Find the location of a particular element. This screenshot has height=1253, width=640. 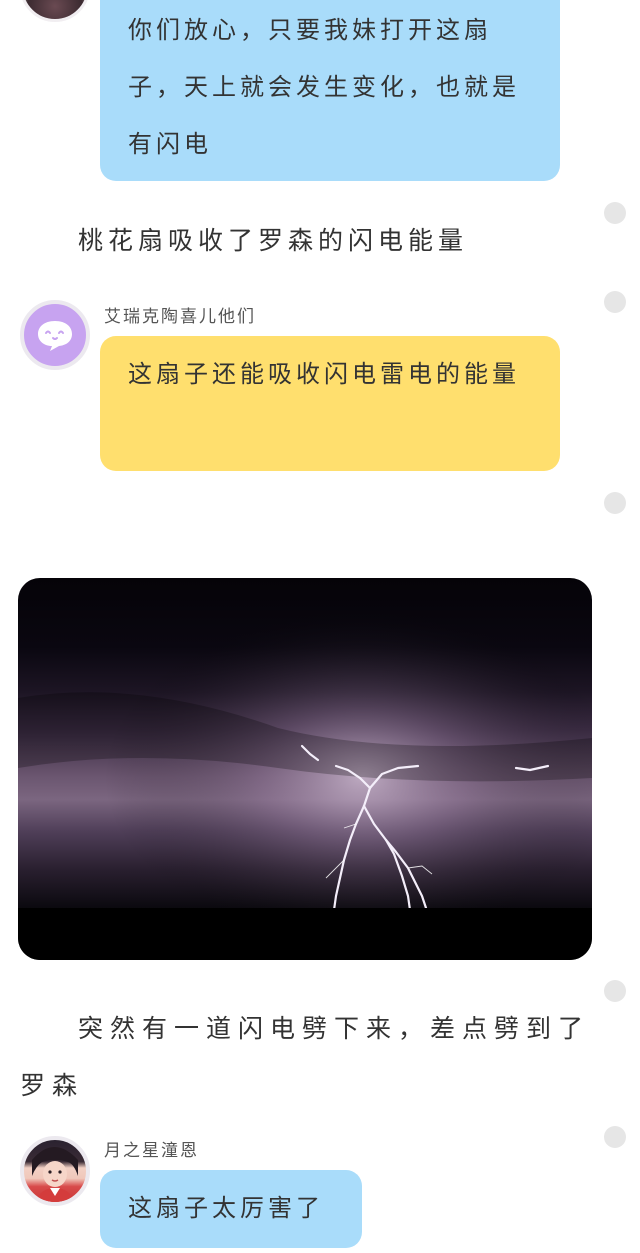

message-bubble: 这扇子太厉害了 is located at coordinates (231, 1209).